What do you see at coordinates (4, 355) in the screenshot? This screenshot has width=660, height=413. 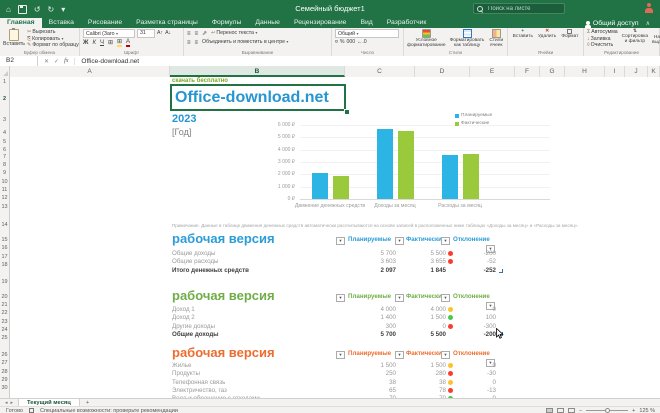 I see `row-header-26: 26` at bounding box center [4, 355].